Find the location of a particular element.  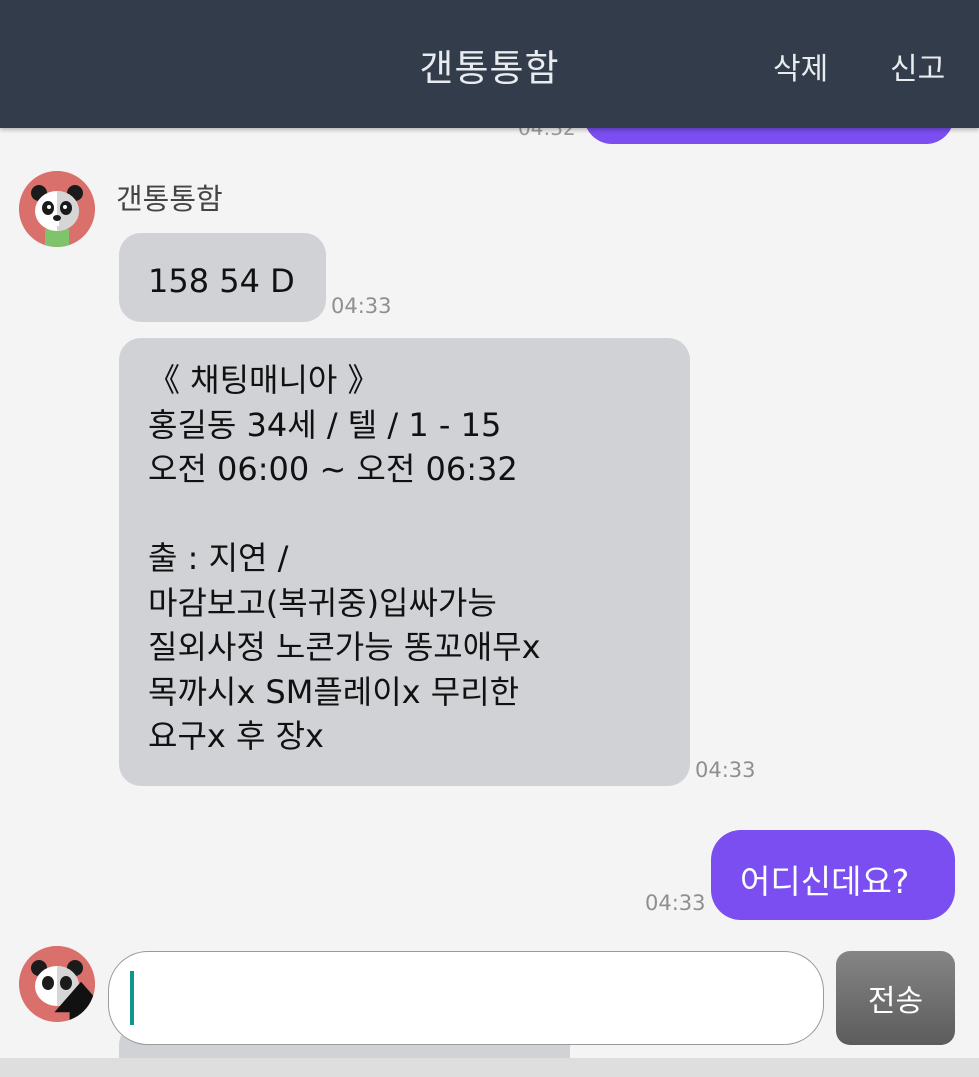

panda-avatar-icon is located at coordinates (57, 209).